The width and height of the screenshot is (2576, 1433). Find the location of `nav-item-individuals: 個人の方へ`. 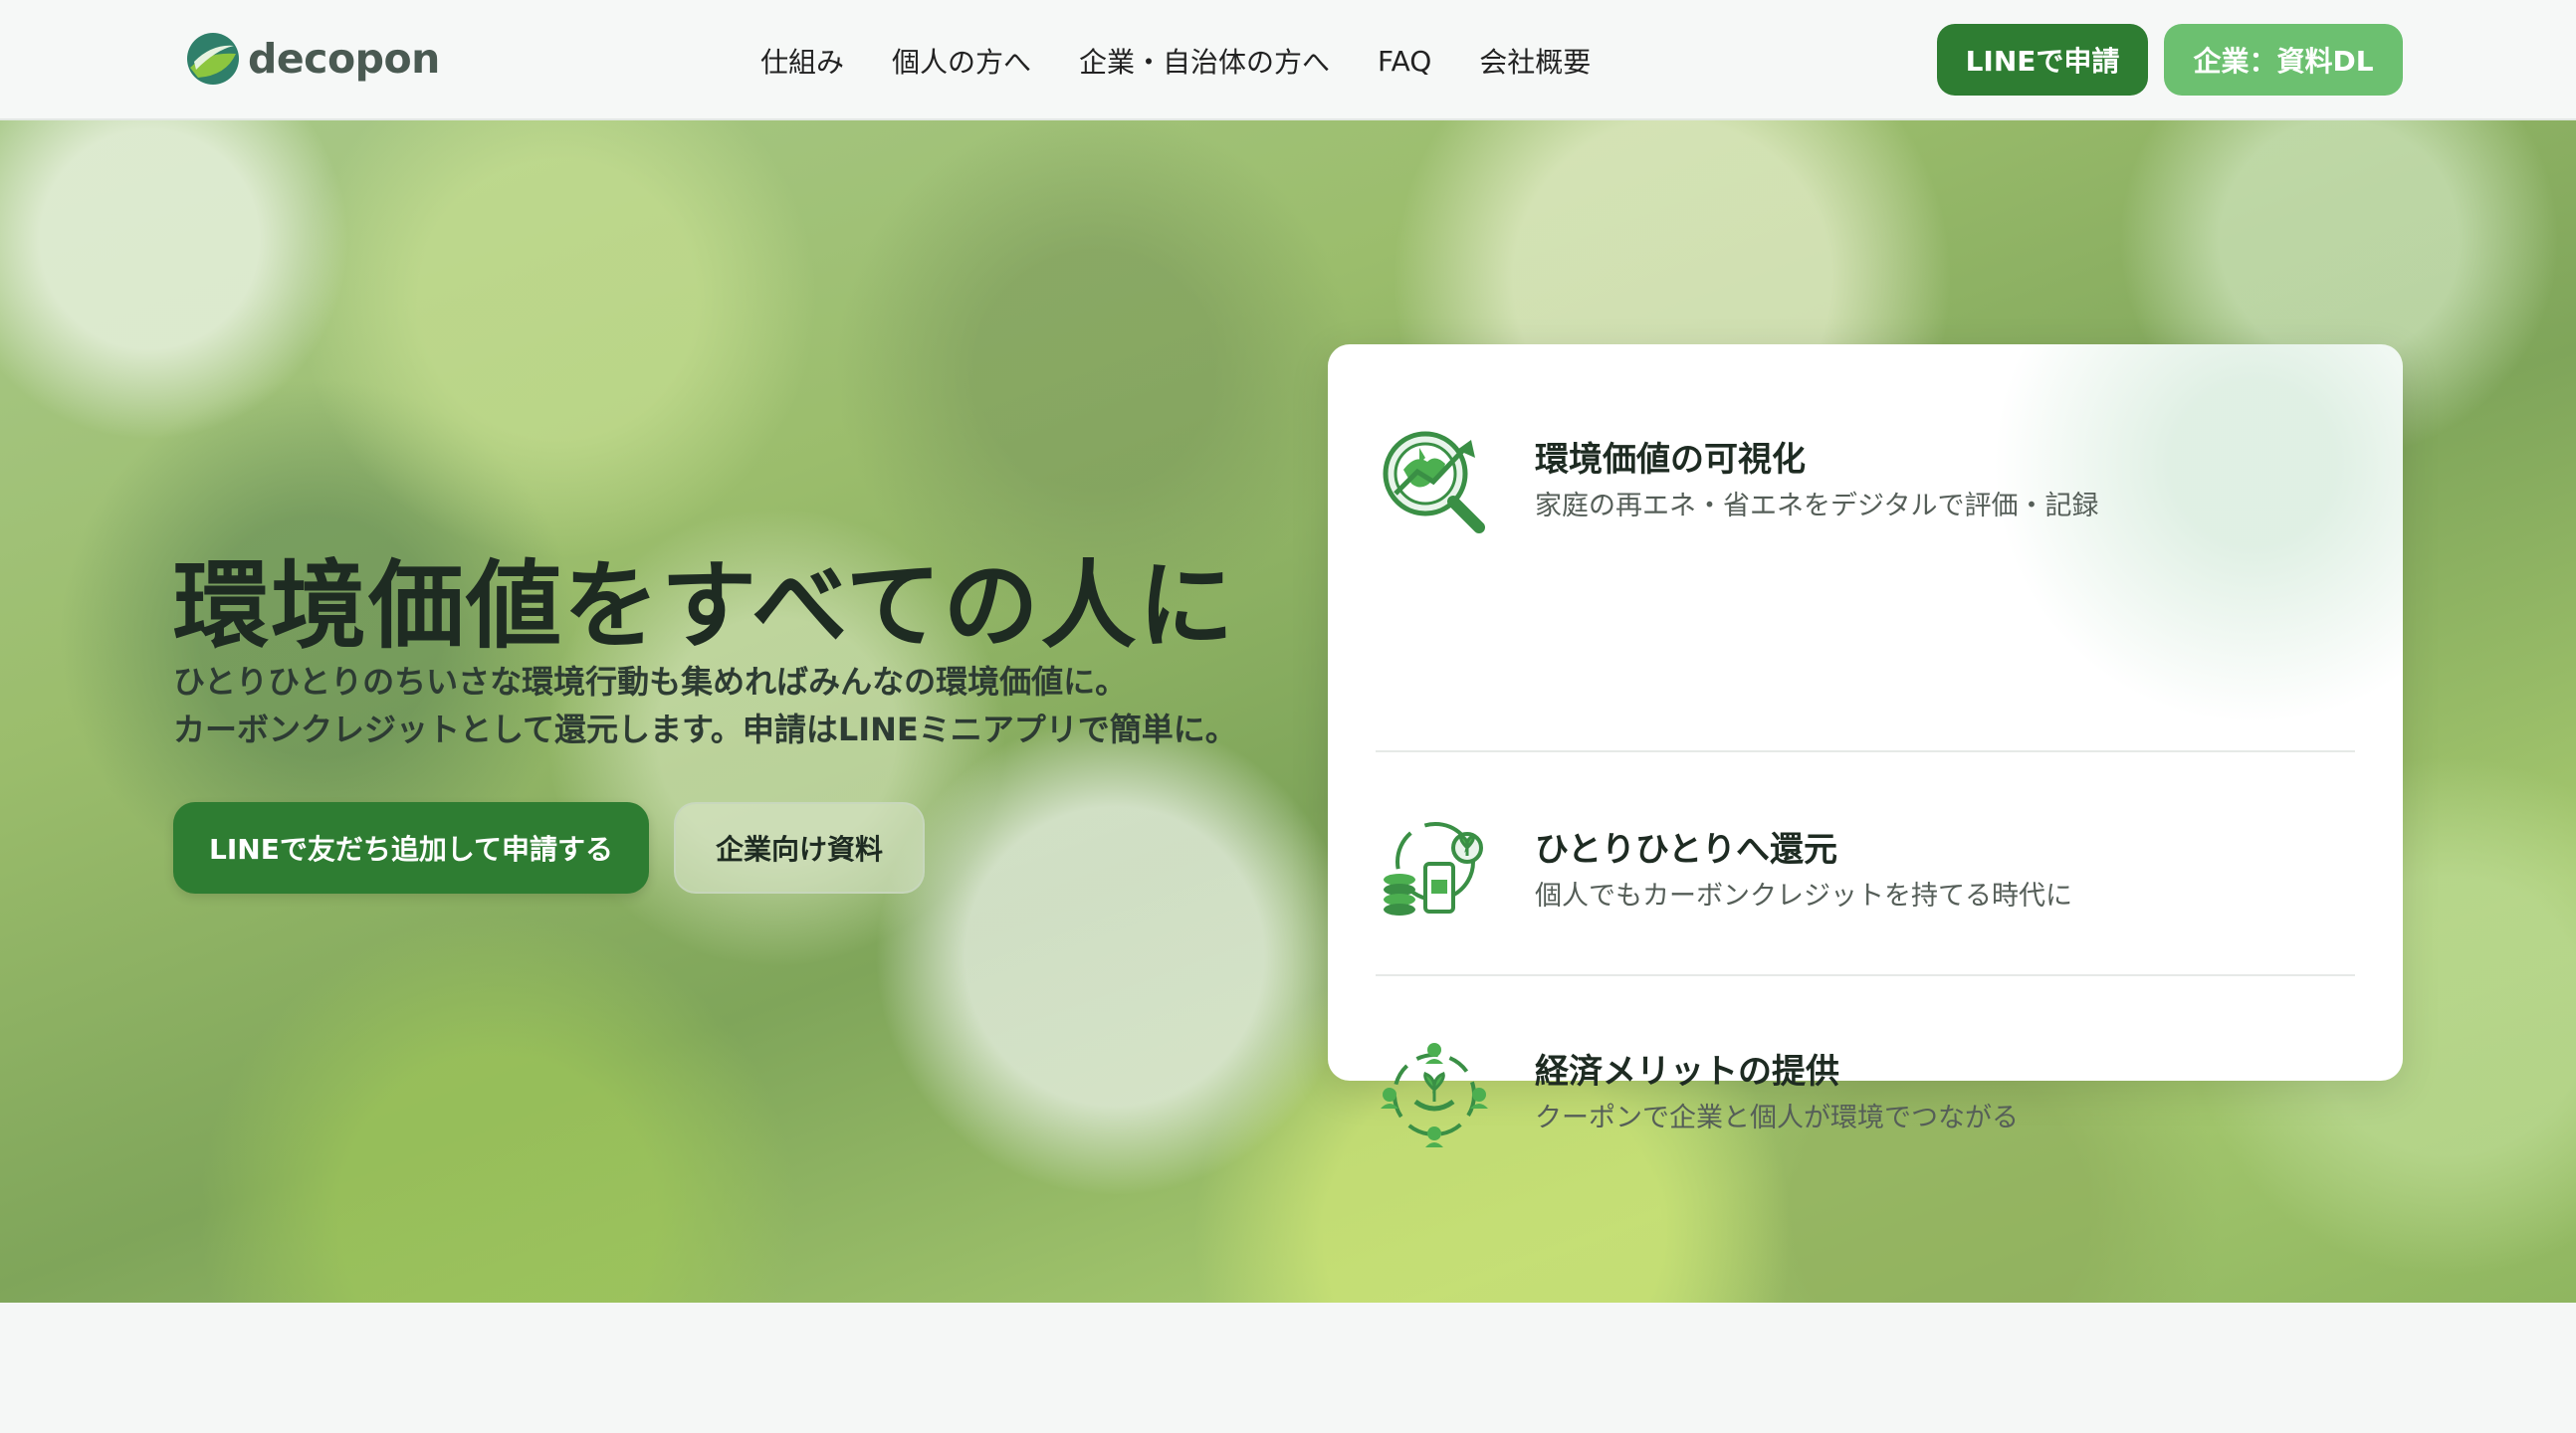

nav-item-individuals: 個人の方へ is located at coordinates (961, 61).